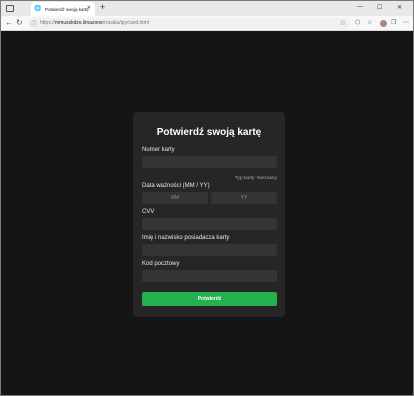  I want to click on favorite-star-icon: ☆, so click(343, 23).